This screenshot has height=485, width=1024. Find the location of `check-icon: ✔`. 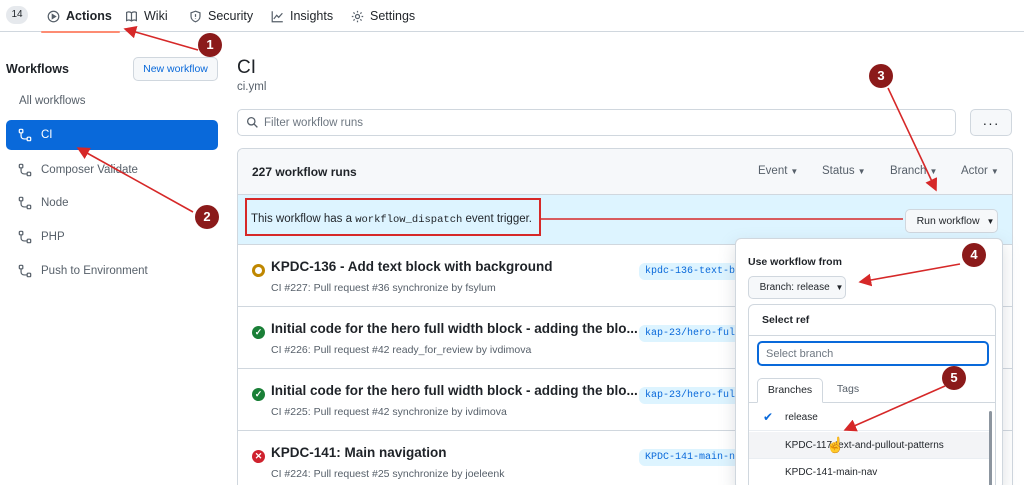

check-icon: ✔ is located at coordinates (768, 417).